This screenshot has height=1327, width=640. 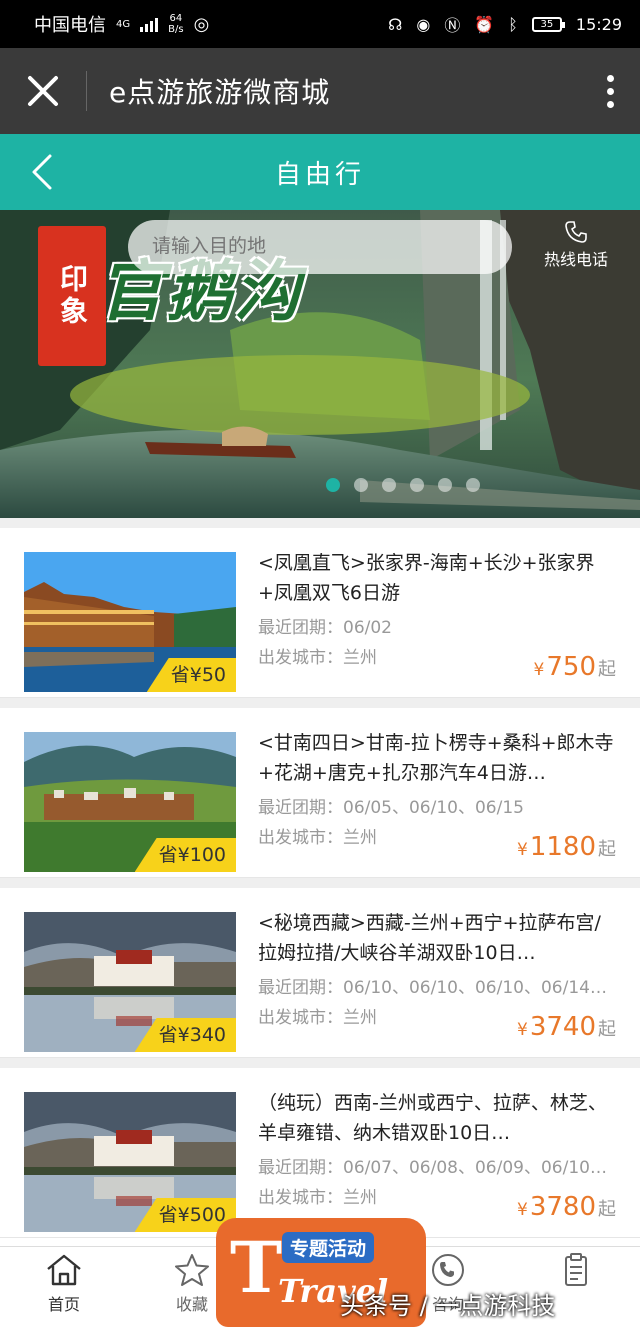 What do you see at coordinates (256, 1267) in the screenshot?
I see `promo-logo-letter: T` at bounding box center [256, 1267].